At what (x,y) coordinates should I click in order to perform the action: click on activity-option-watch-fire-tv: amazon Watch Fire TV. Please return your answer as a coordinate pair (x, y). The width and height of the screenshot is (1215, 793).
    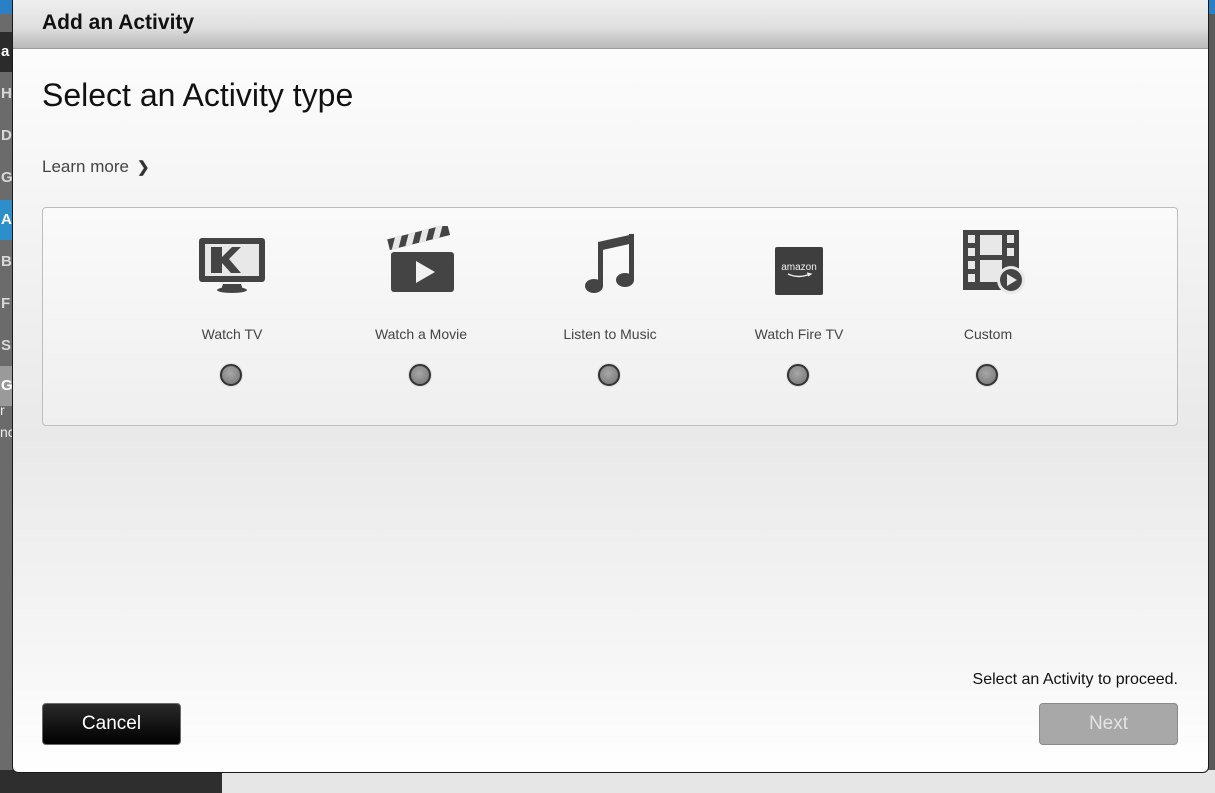
    Looking at the image, I should click on (799, 317).